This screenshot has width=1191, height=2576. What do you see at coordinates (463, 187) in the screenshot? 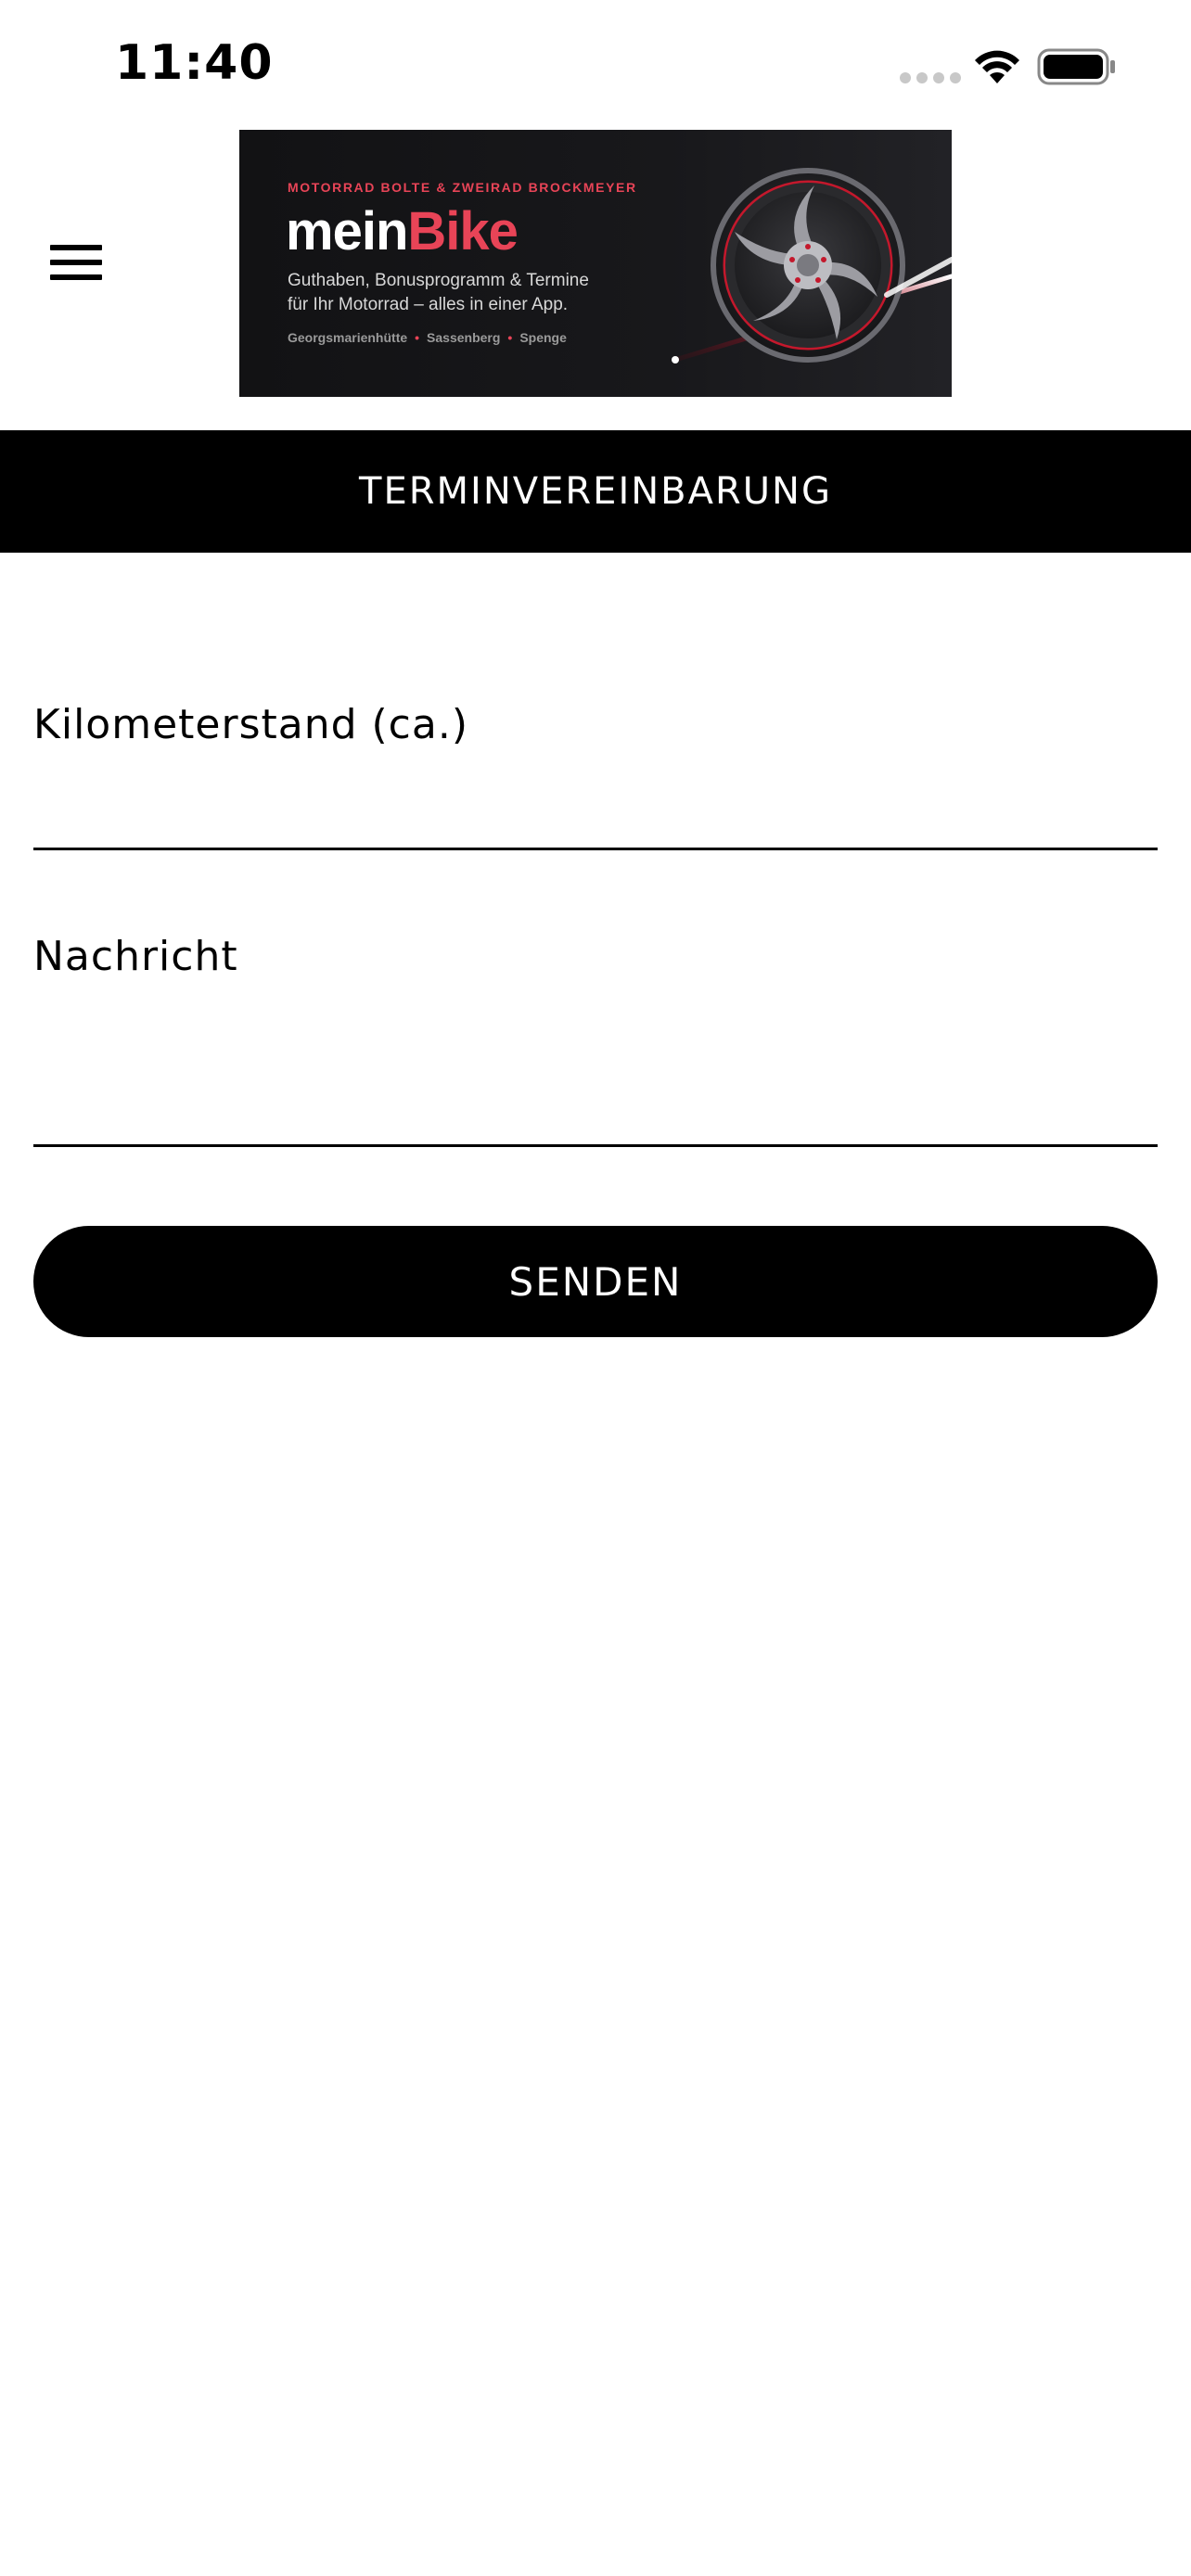
I see `banner-kicker: MOTORRAD BOLTE & ZWEIRAD BROCKMEYER` at bounding box center [463, 187].